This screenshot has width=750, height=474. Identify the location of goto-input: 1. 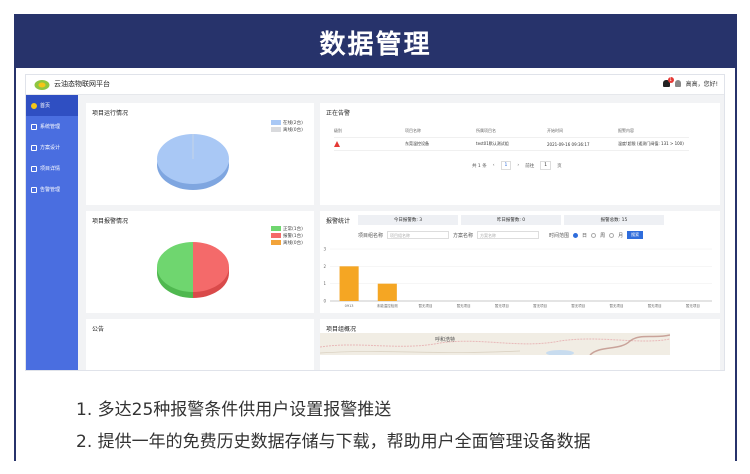
(546, 165).